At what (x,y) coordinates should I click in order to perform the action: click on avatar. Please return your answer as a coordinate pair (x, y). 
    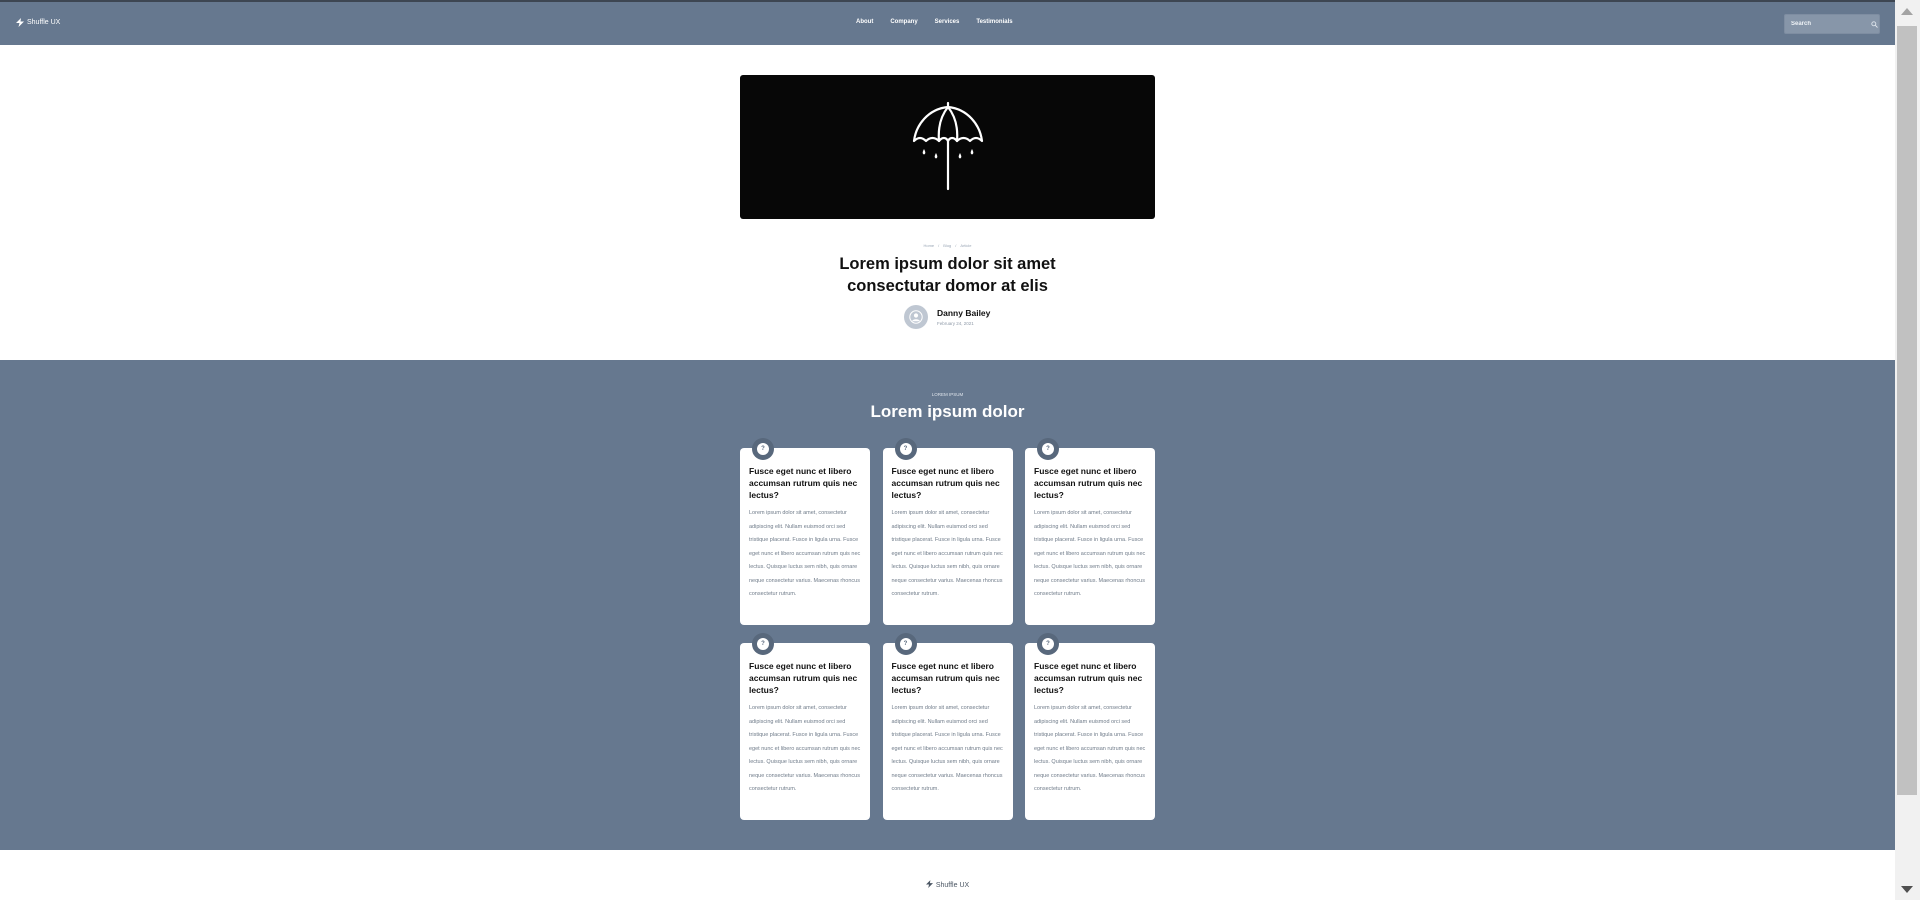
    Looking at the image, I should click on (916, 317).